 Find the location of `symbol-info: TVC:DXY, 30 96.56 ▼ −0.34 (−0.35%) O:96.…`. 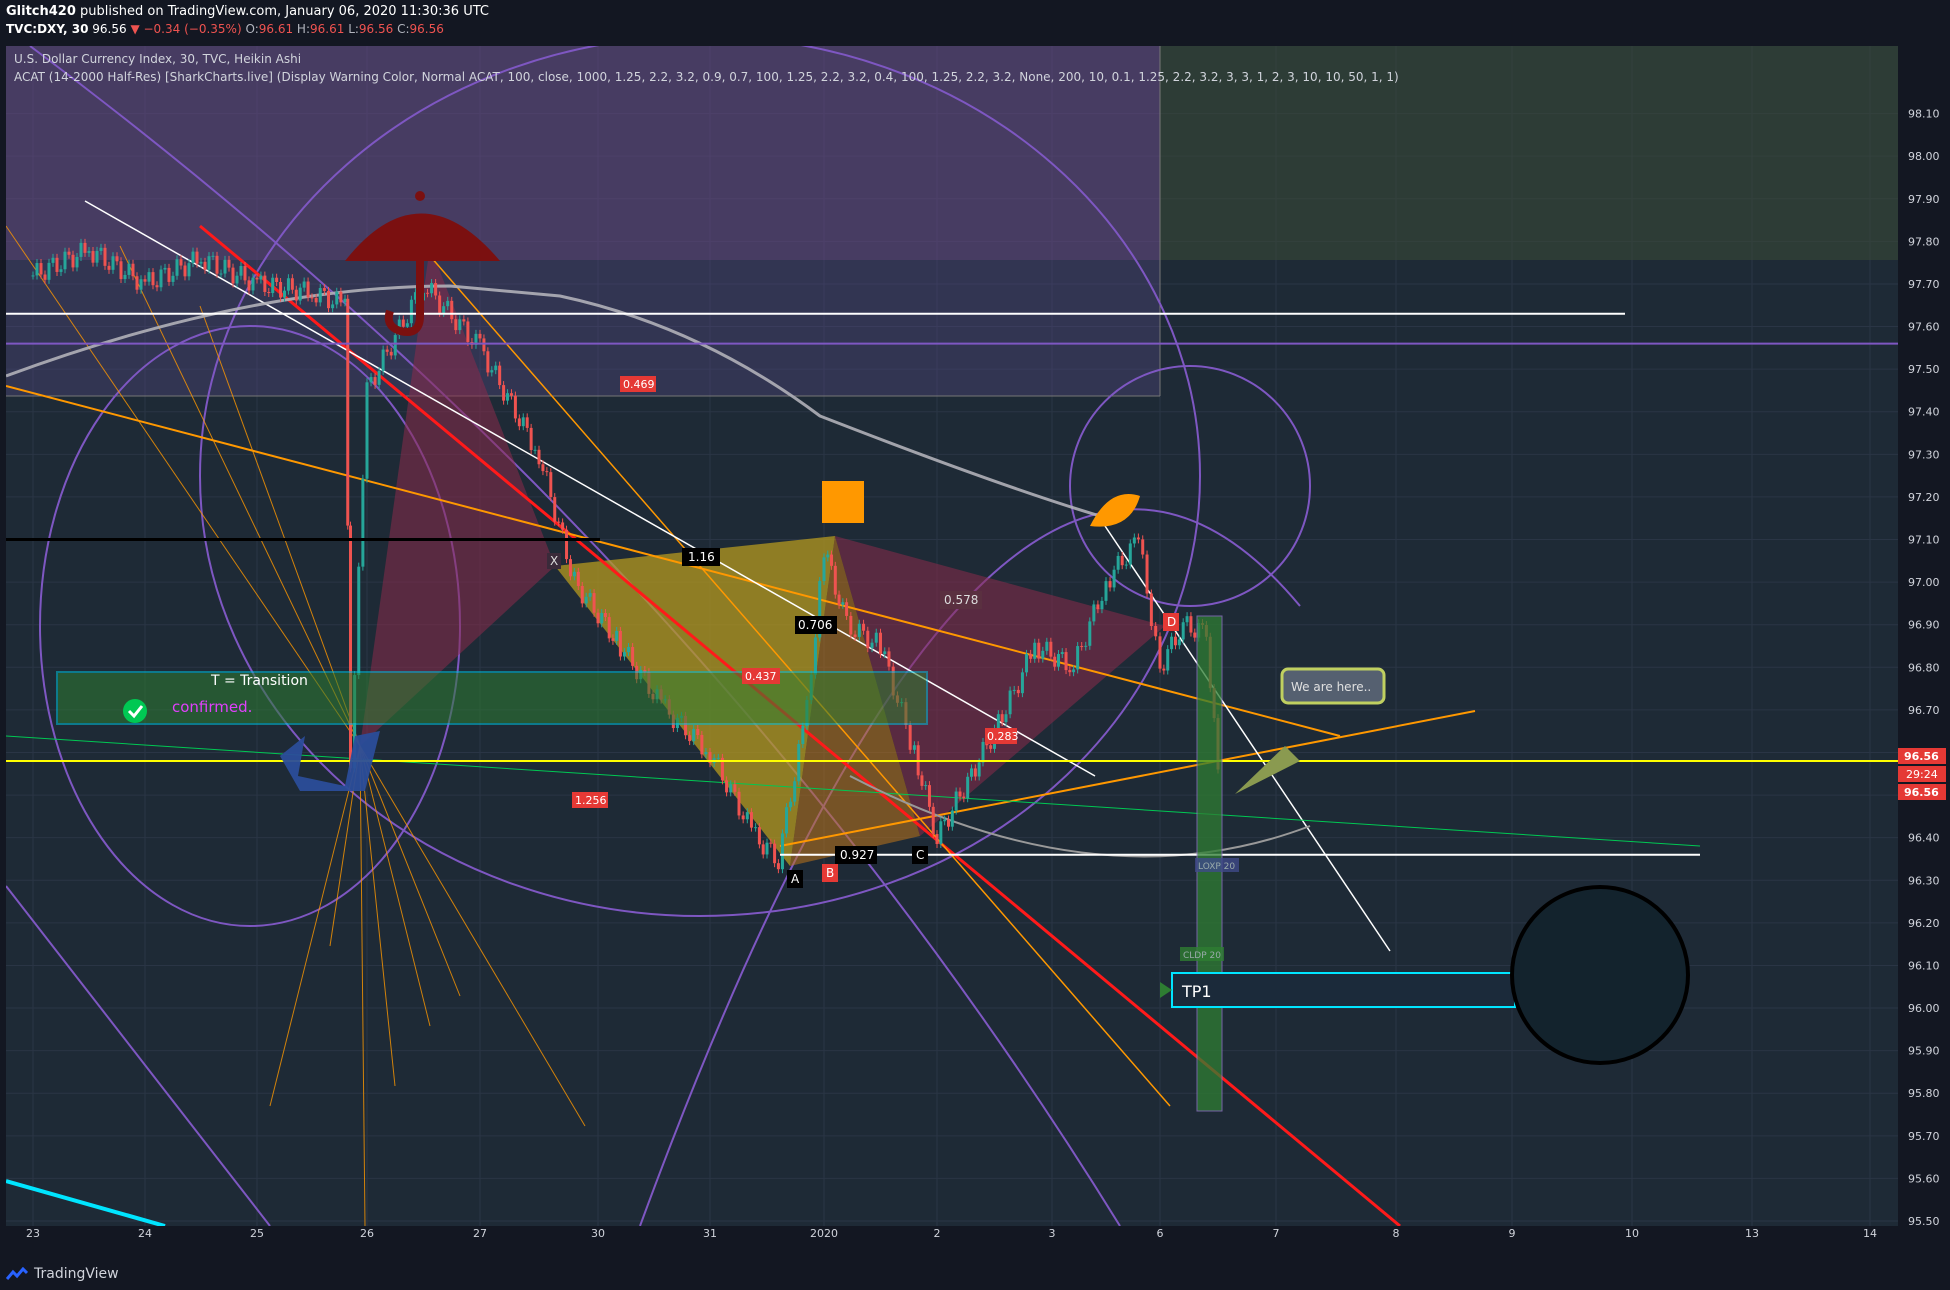

symbol-info: TVC:DXY, 30 96.56 ▼ −0.34 (−0.35%) O:96.… is located at coordinates (225, 29).